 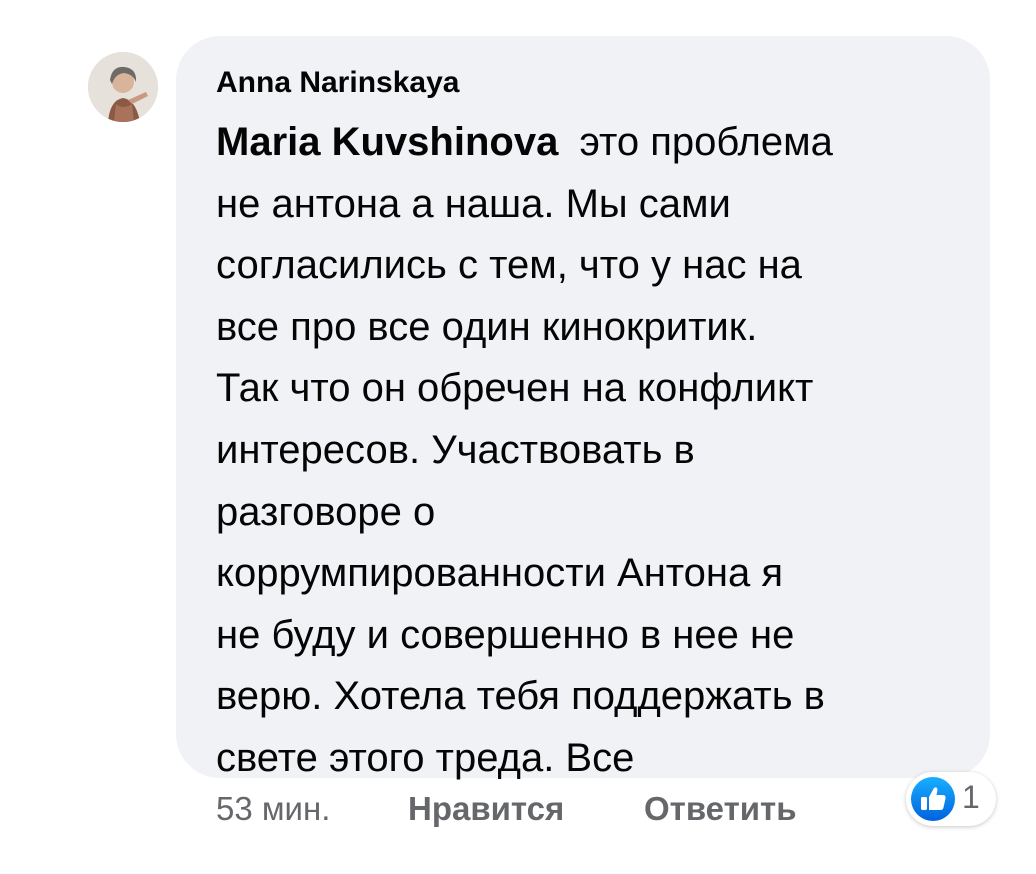 I want to click on avatar-image, so click(x=123, y=87).